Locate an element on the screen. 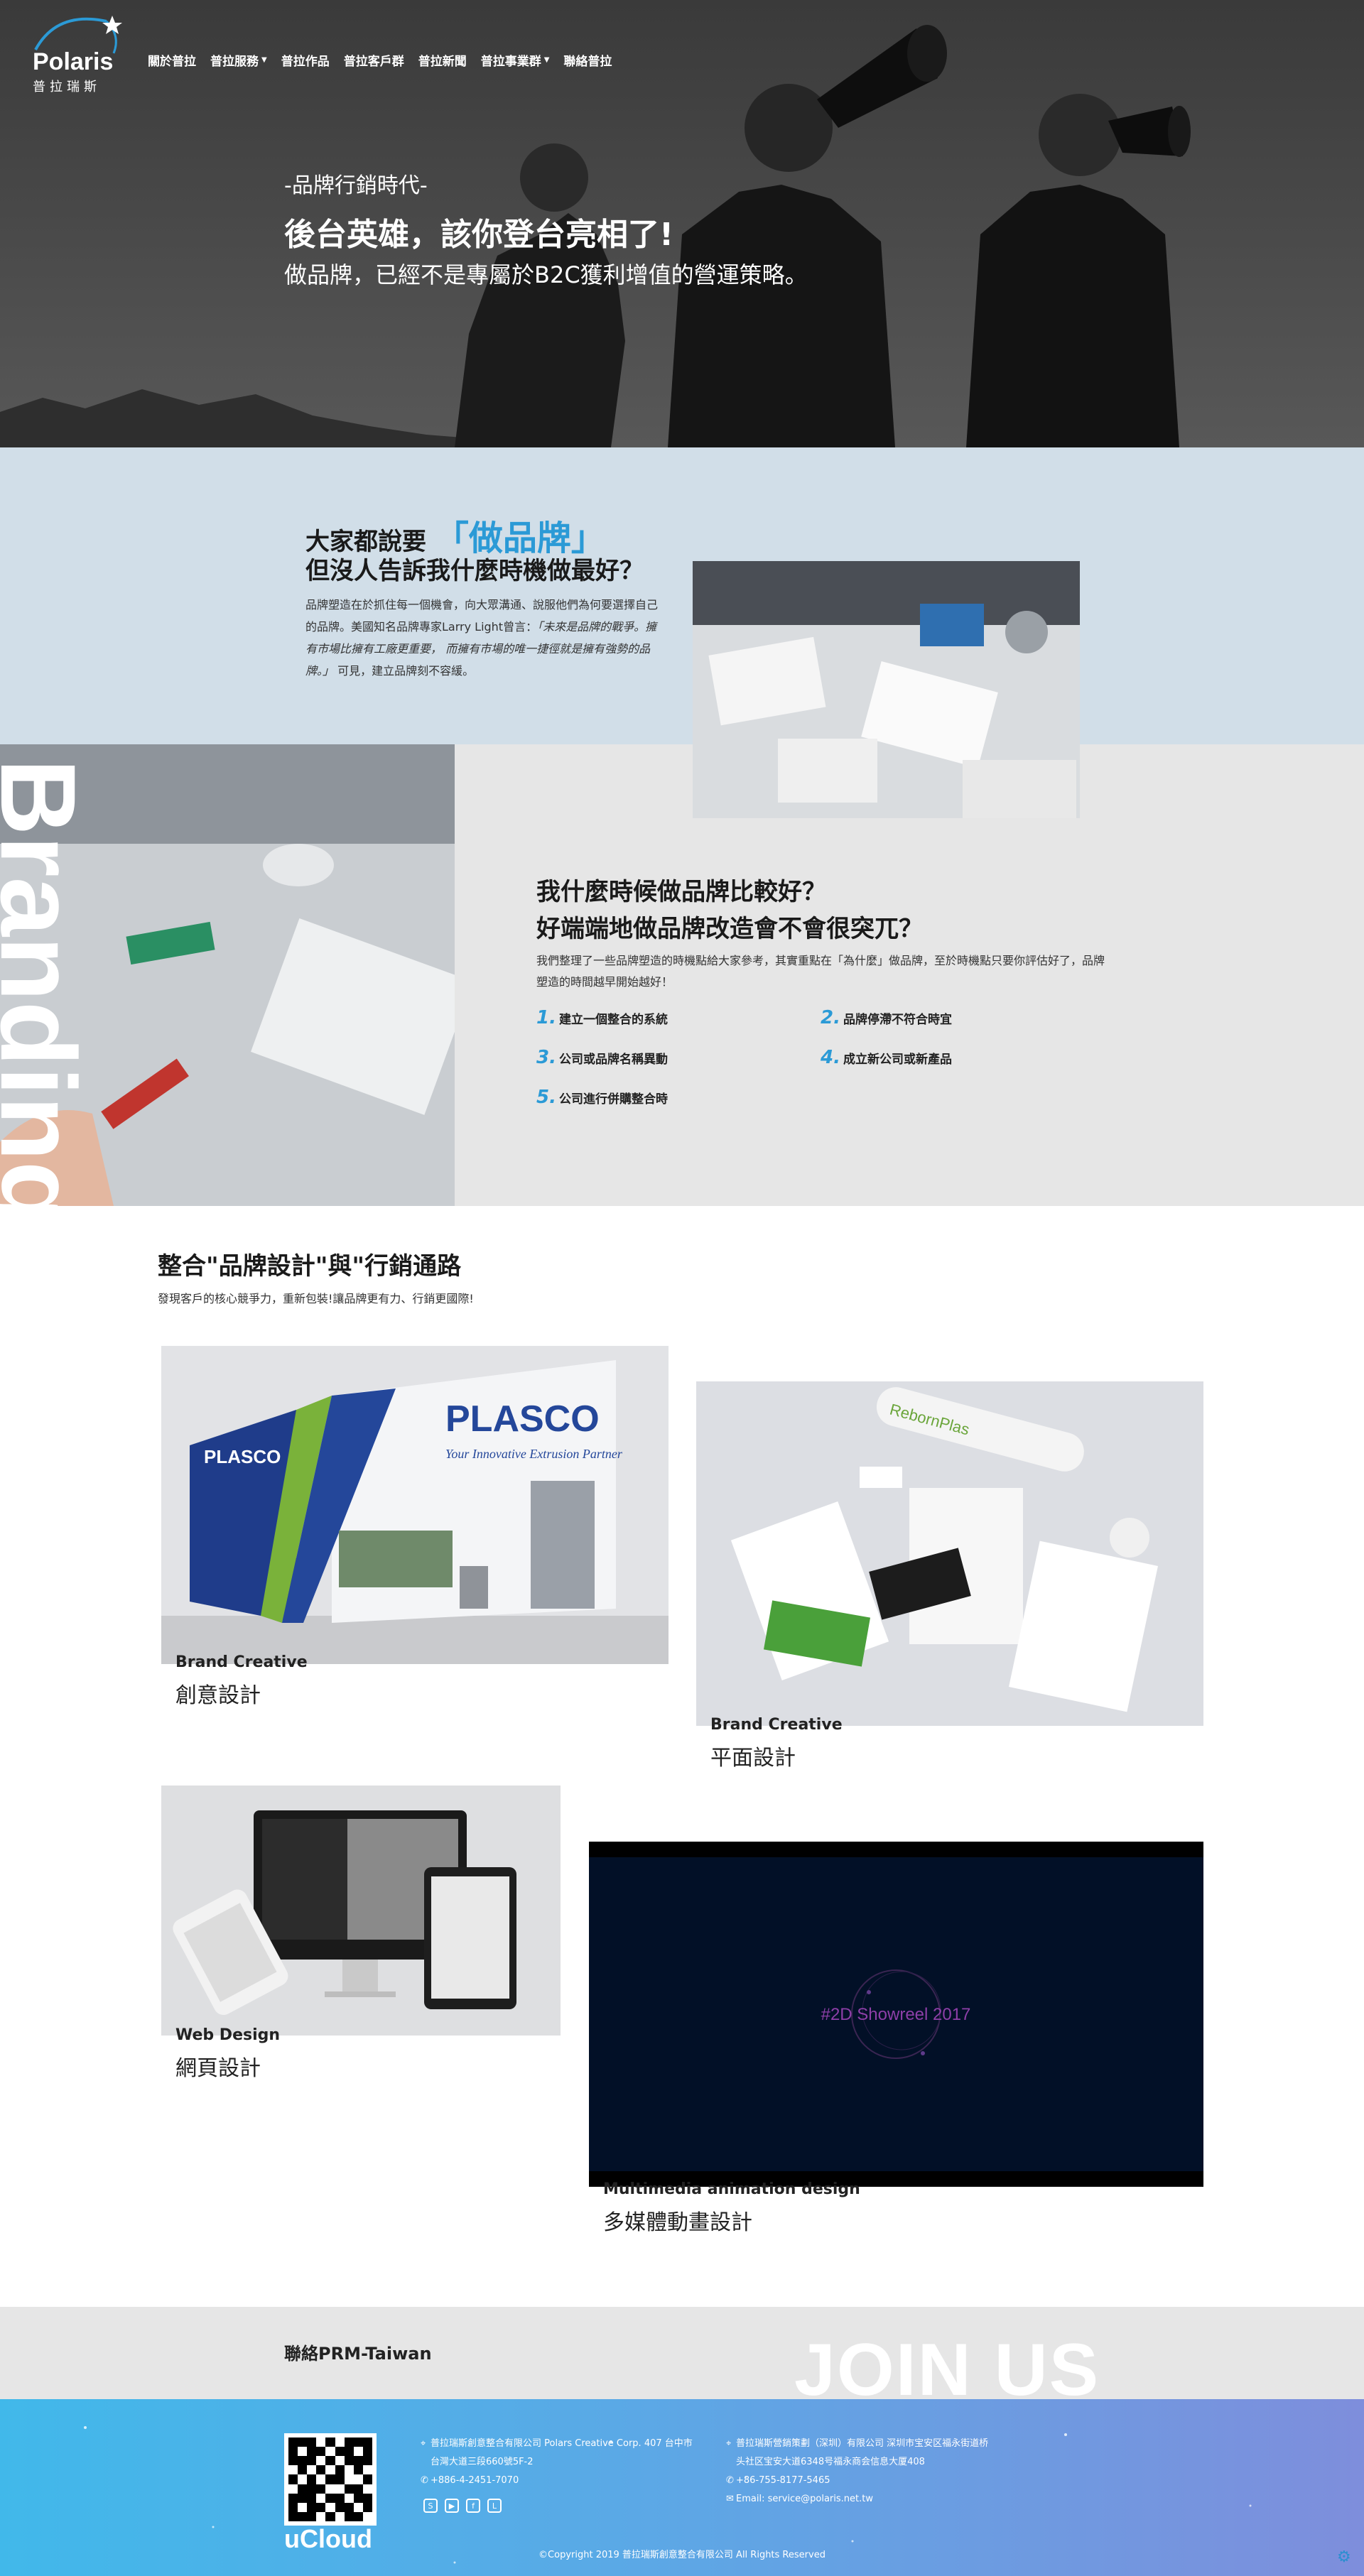 The height and width of the screenshot is (2576, 1364). logo-text-zh: 普拉瑞斯 is located at coordinates (67, 87).